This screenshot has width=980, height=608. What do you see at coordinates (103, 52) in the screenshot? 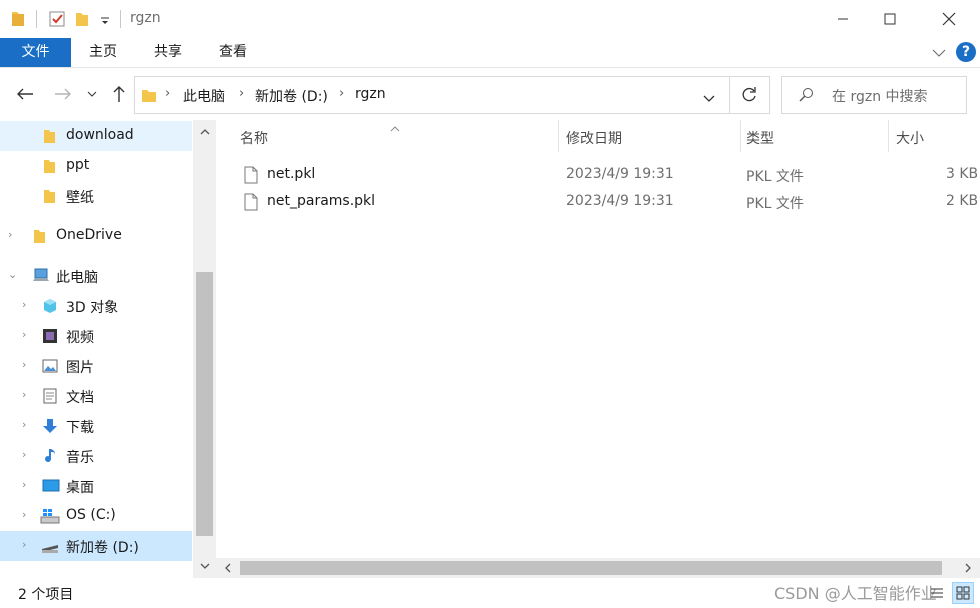
I see `tab-home: 主页` at bounding box center [103, 52].